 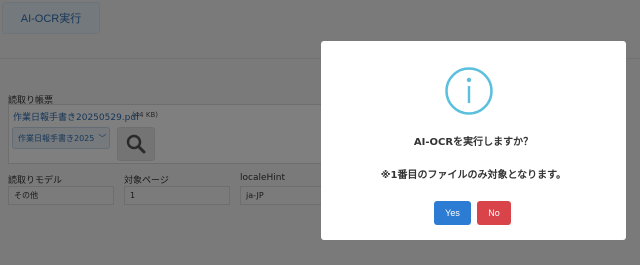 What do you see at coordinates (469, 91) in the screenshot?
I see `info-icon` at bounding box center [469, 91].